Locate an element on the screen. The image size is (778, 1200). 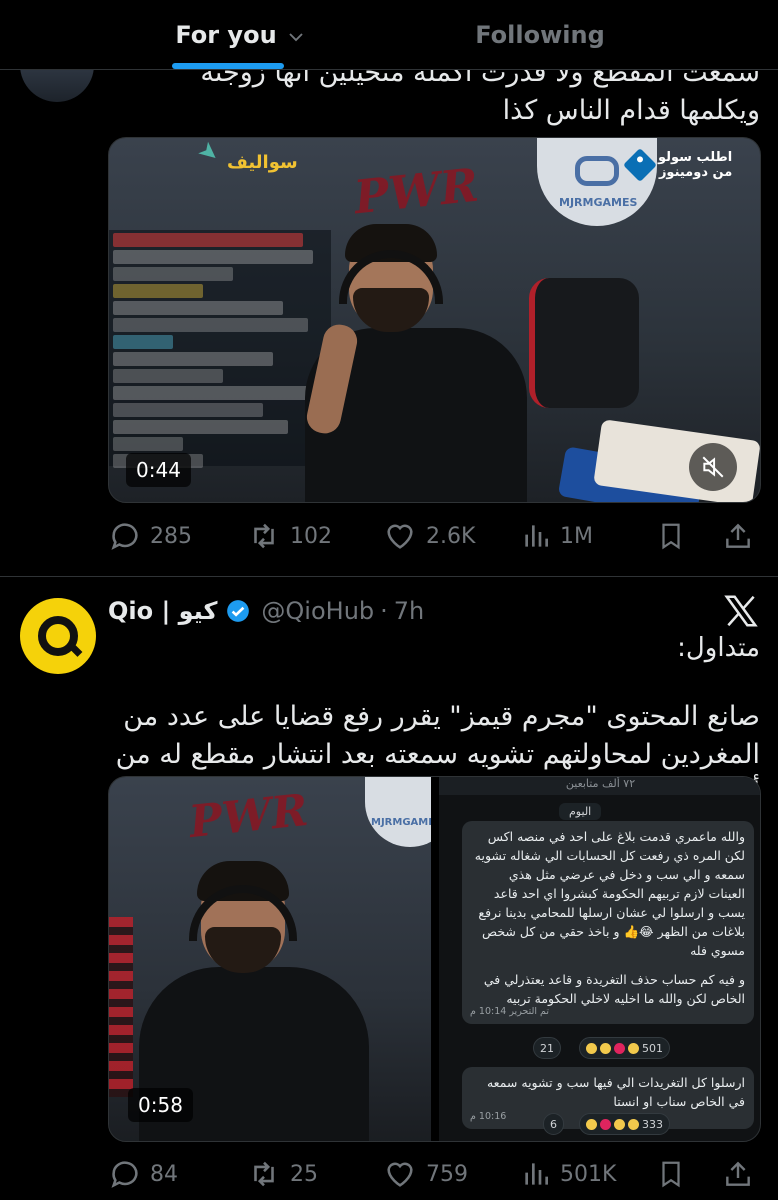
chat-day-label: اليوم is located at coordinates (580, 811).